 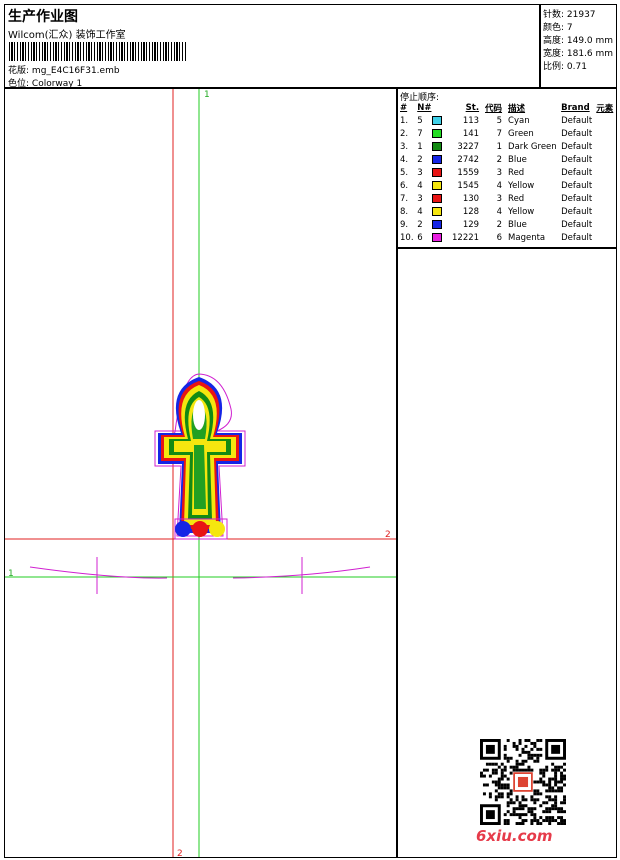 What do you see at coordinates (507, 159) in the screenshot?
I see `table-row: 4. 2 2742 2 Blue Default` at bounding box center [507, 159].